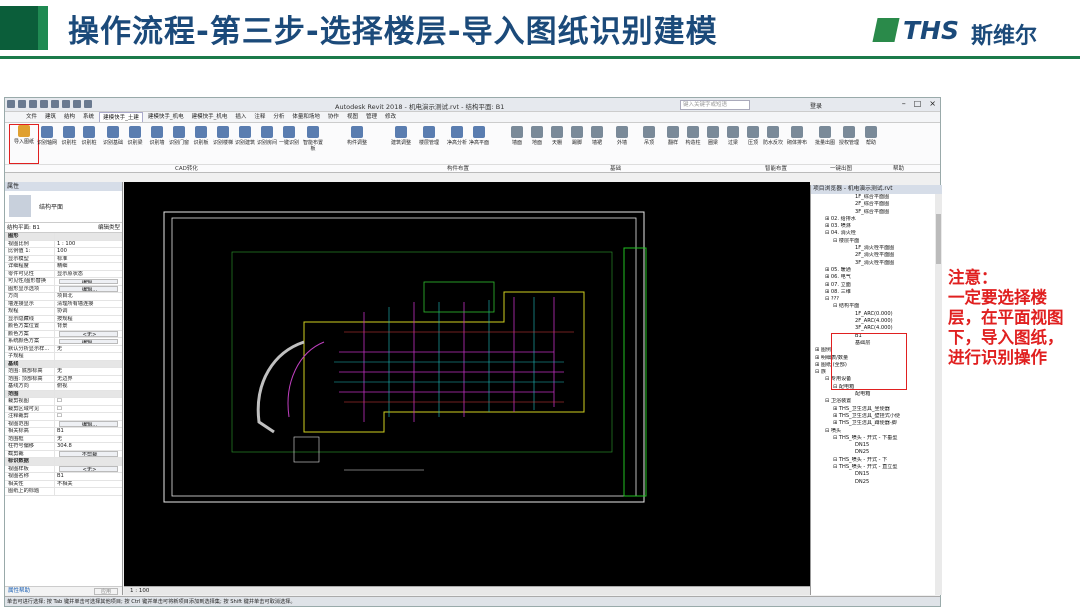 The width and height of the screenshot is (1080, 614). I want to click on apply-button: 应用, so click(106, 591).